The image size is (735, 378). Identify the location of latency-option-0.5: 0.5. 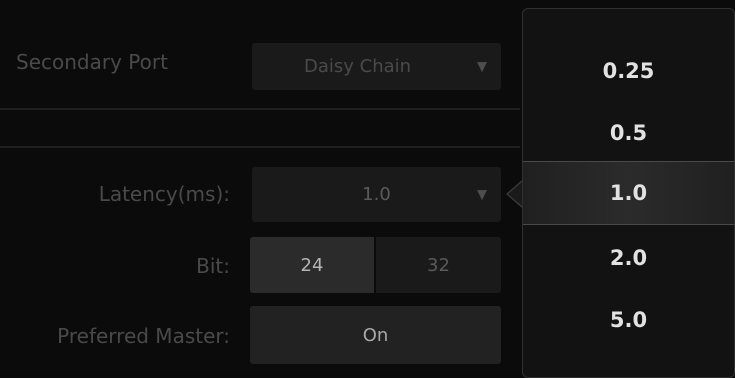
(628, 133).